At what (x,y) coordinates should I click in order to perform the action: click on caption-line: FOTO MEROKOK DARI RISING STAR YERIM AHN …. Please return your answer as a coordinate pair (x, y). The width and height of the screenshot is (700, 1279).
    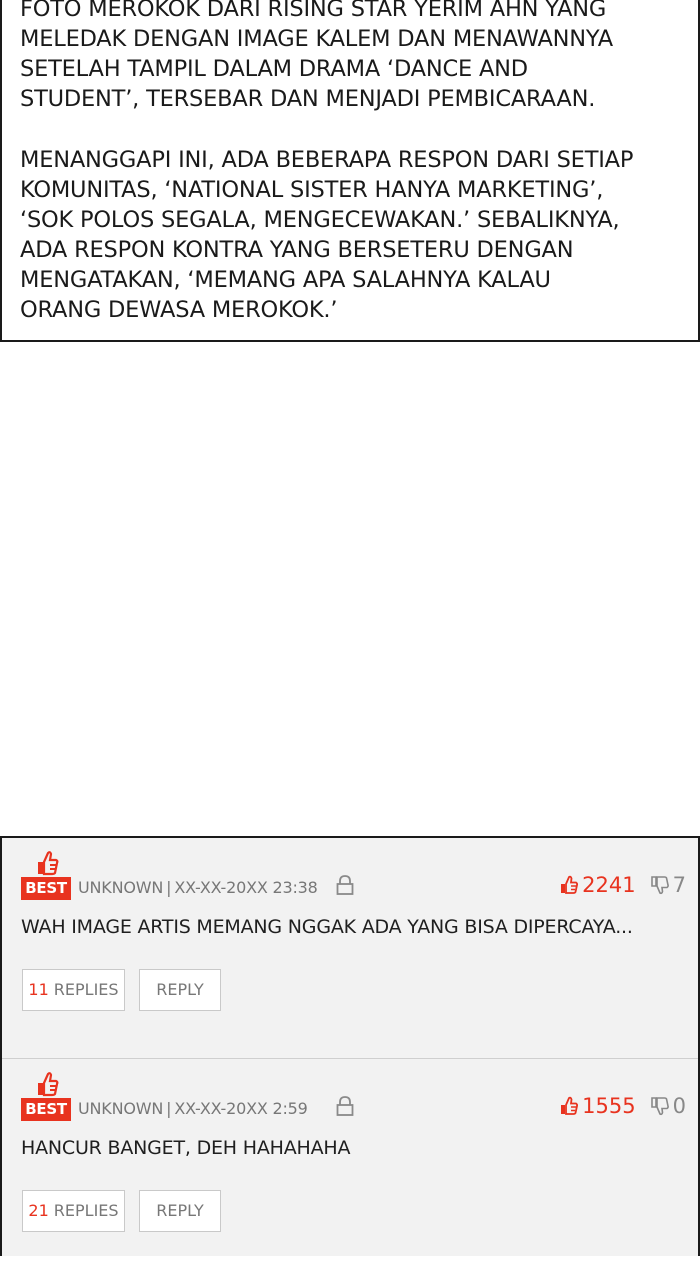
    Looking at the image, I should click on (313, 11).